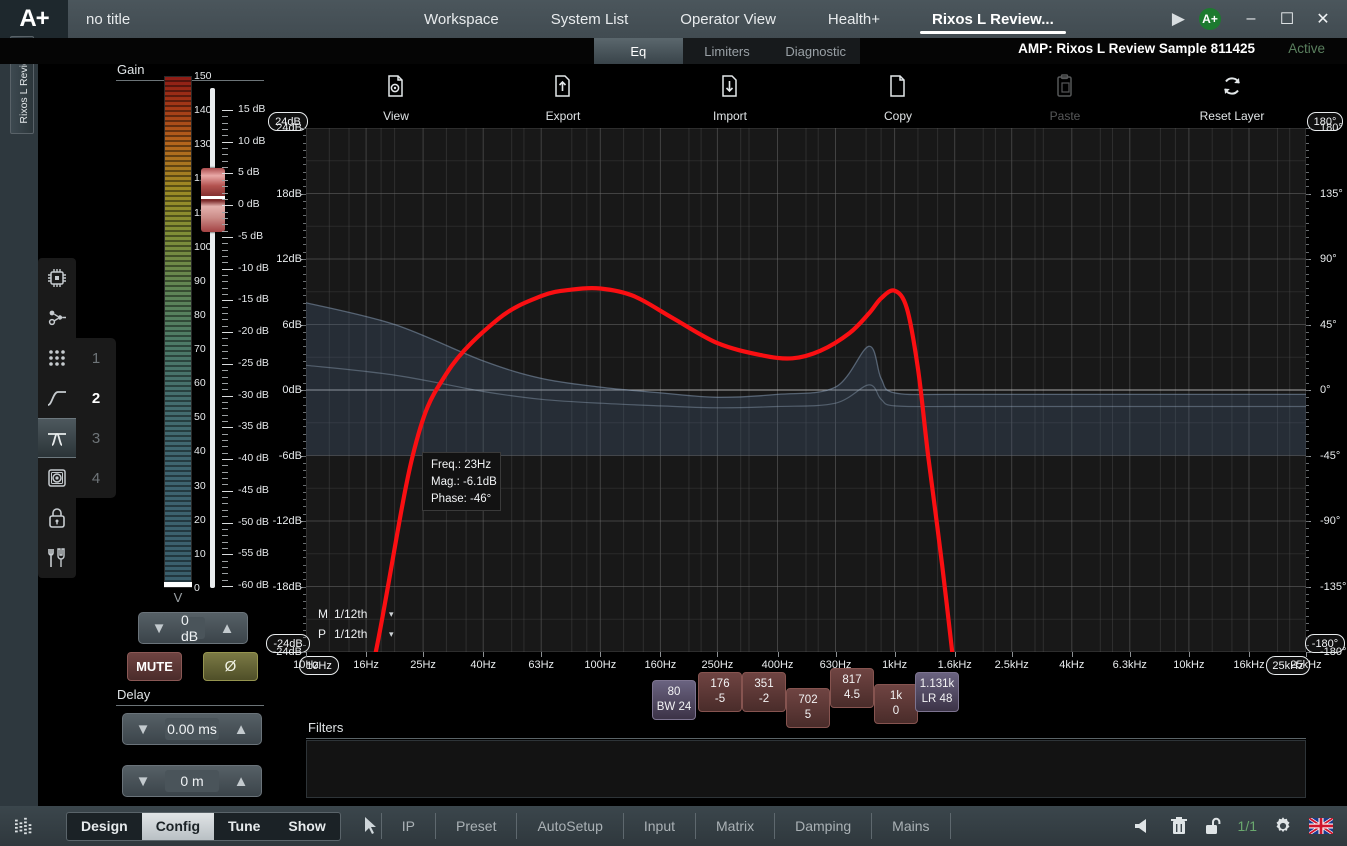 The width and height of the screenshot is (1347, 846). I want to click on reset-icon, so click(1232, 86).